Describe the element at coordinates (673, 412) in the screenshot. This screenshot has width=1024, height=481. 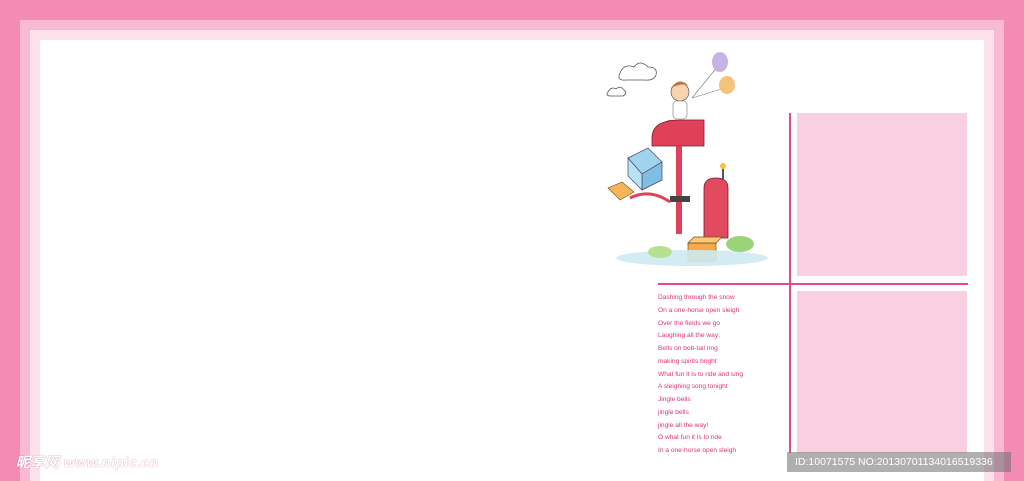
I see `lyric-line: jingle bells` at that location.